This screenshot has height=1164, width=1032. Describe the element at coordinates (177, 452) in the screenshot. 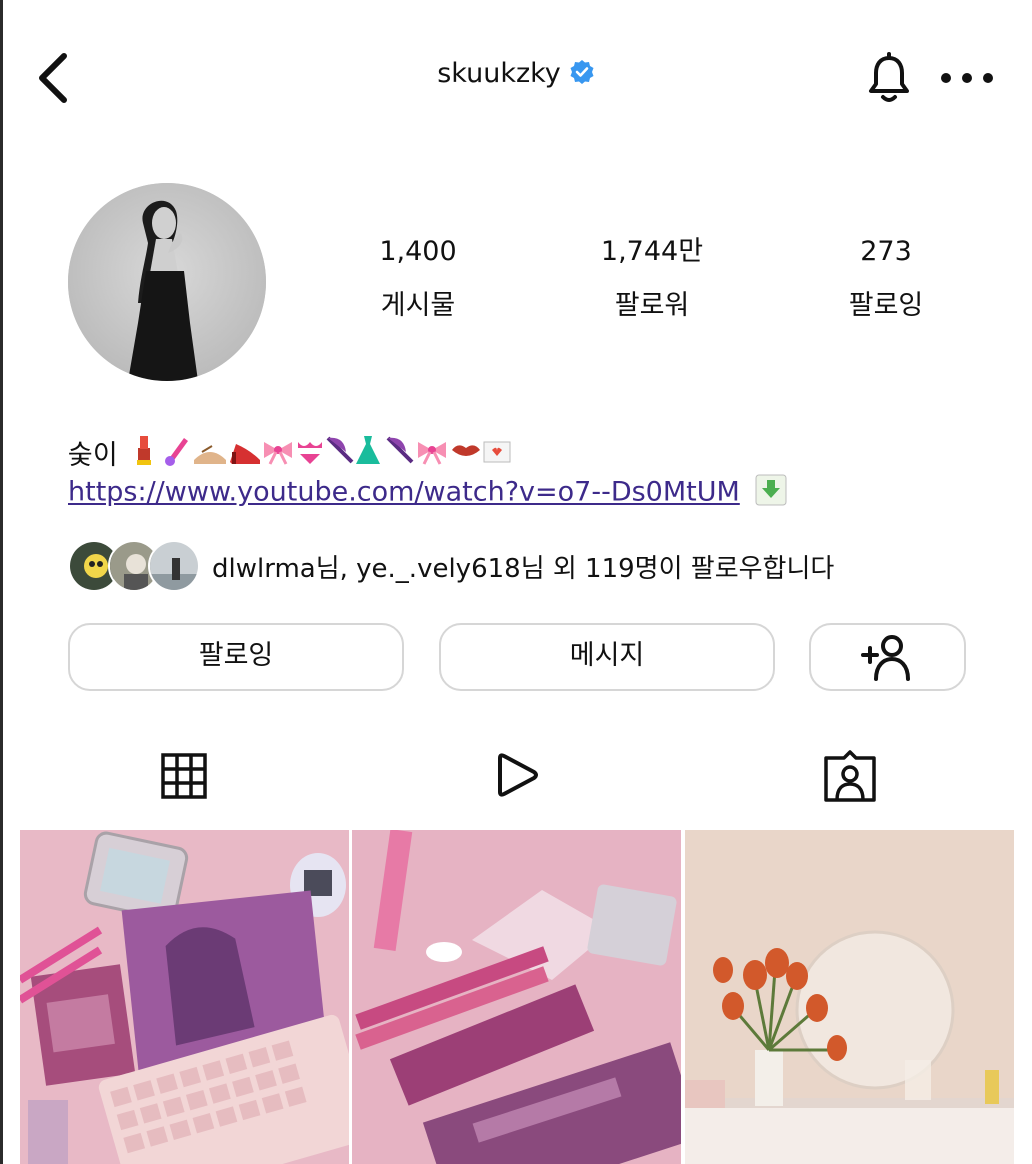

I see `nail-polish-icon` at that location.